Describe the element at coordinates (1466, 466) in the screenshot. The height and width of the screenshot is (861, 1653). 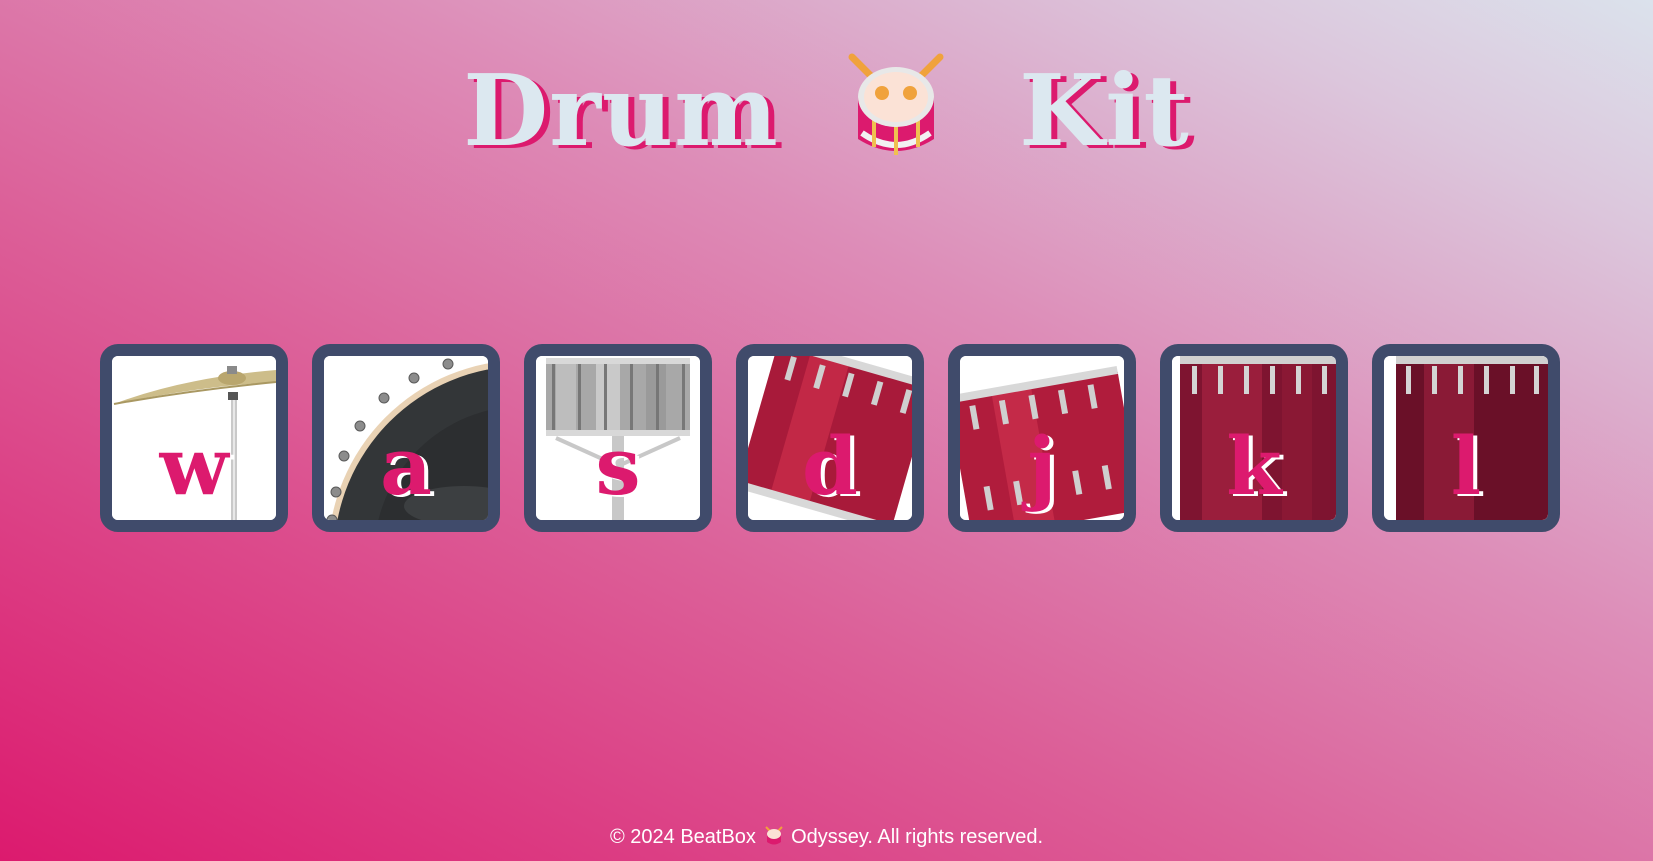
I see `drum-key-label: l` at that location.